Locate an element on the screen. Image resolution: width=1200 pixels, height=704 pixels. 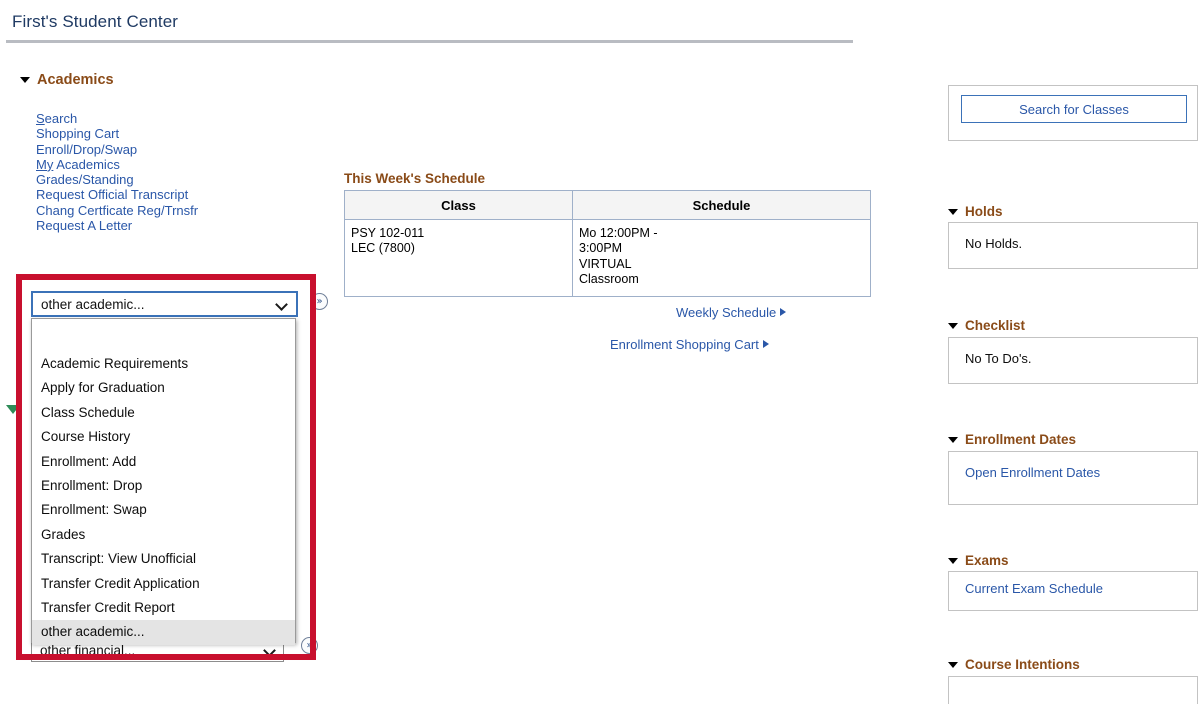
schedule-section-title: This Week's Schedule is located at coordinates (415, 178).